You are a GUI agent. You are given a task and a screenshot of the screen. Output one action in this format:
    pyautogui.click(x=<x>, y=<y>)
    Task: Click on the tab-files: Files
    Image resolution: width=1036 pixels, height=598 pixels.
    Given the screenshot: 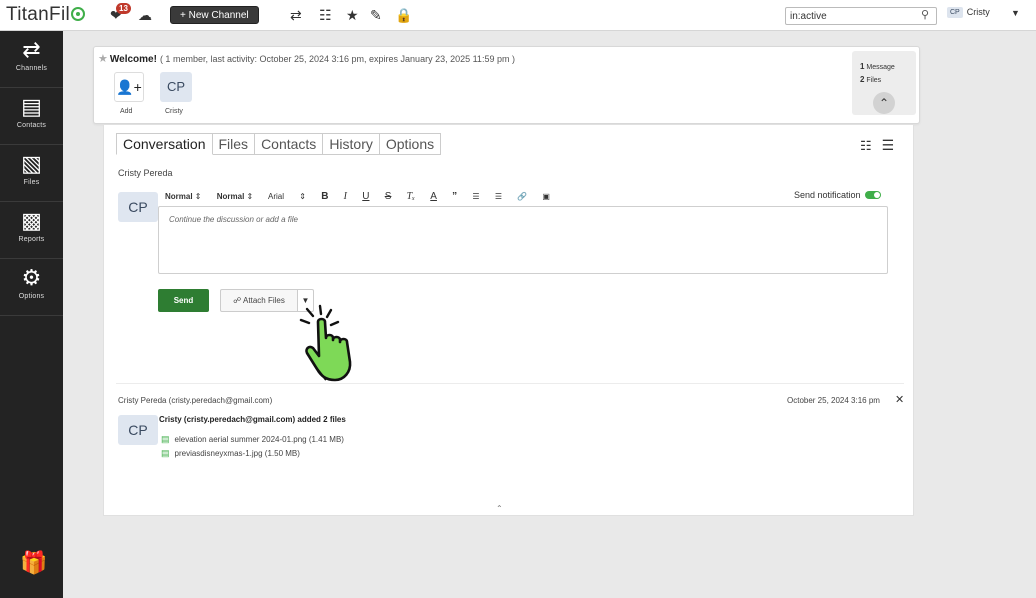 What is the action you would take?
    pyautogui.click(x=234, y=144)
    